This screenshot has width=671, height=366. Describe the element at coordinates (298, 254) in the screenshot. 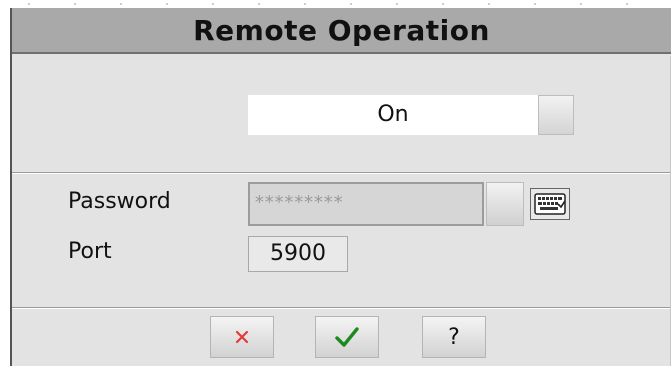

I see `port-field: 5900` at that location.